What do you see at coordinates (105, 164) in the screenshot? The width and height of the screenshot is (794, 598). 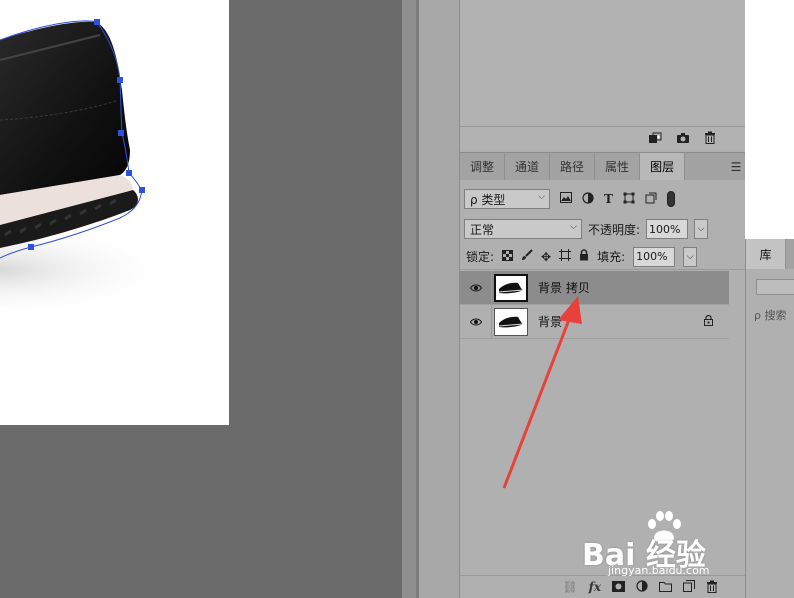 I see `shoe-image` at bounding box center [105, 164].